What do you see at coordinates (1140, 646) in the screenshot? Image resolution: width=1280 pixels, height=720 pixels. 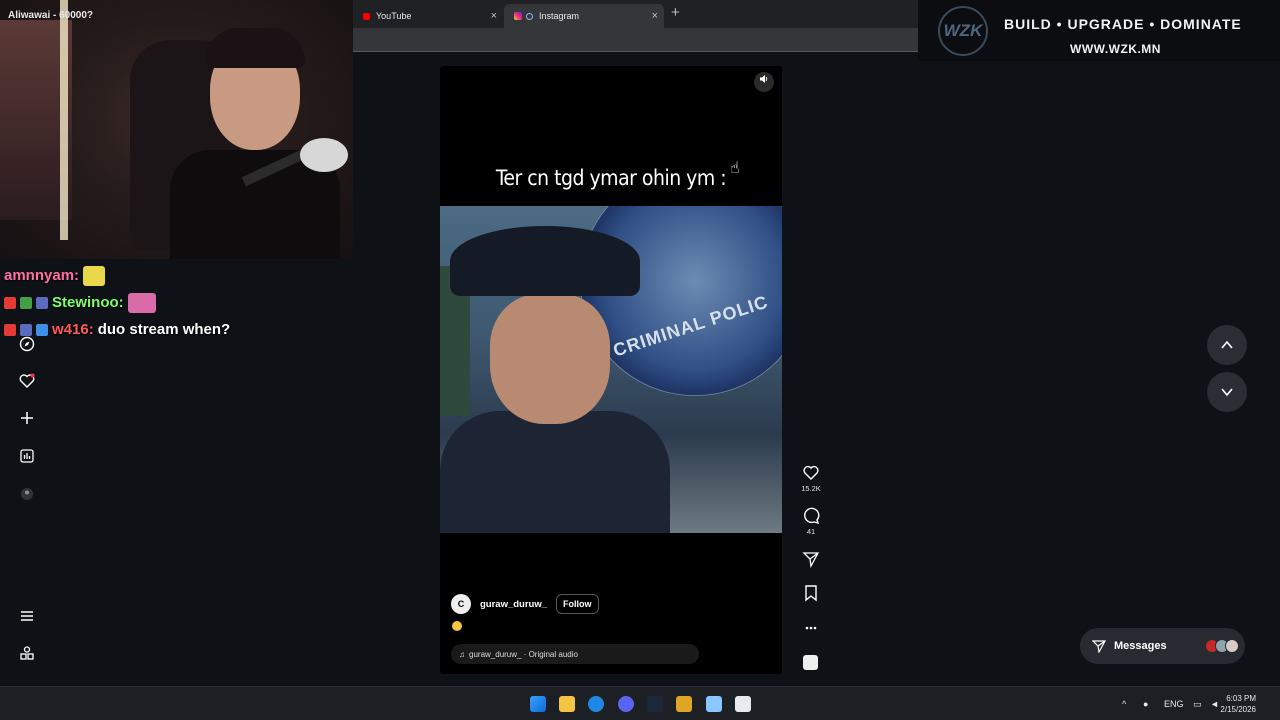 I see `messages-label: Messages` at bounding box center [1140, 646].